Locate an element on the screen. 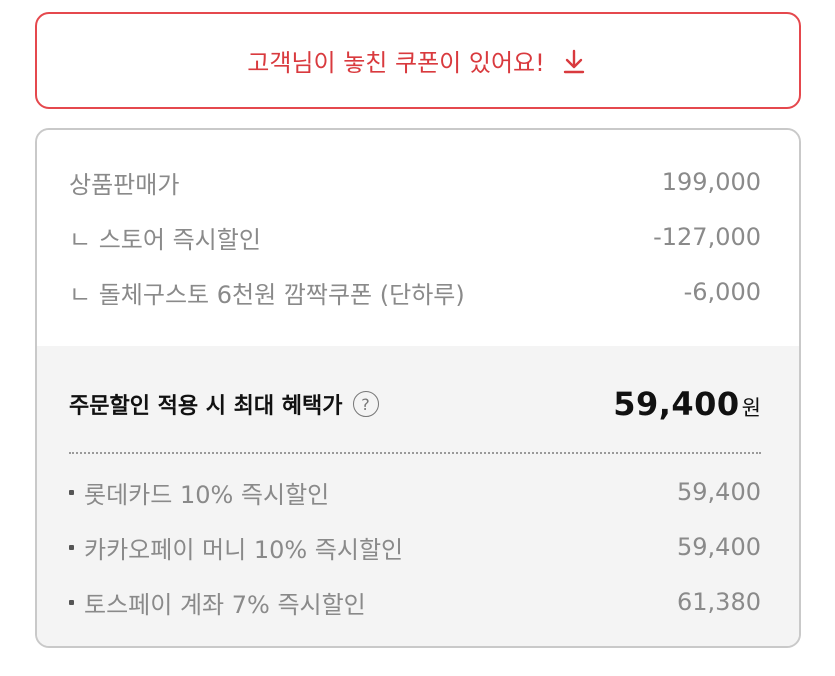 The width and height of the screenshot is (835, 676). max-benefit-price-value: 59,400 is located at coordinates (676, 404).